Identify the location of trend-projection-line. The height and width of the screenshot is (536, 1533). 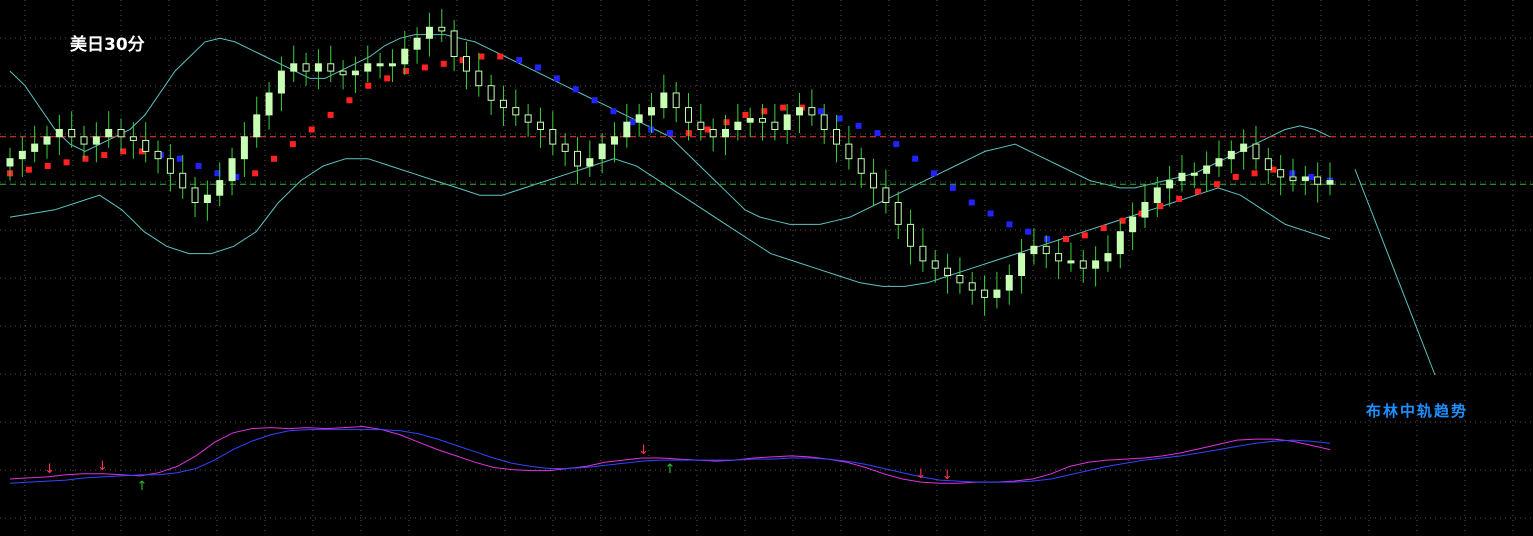
(1395, 272).